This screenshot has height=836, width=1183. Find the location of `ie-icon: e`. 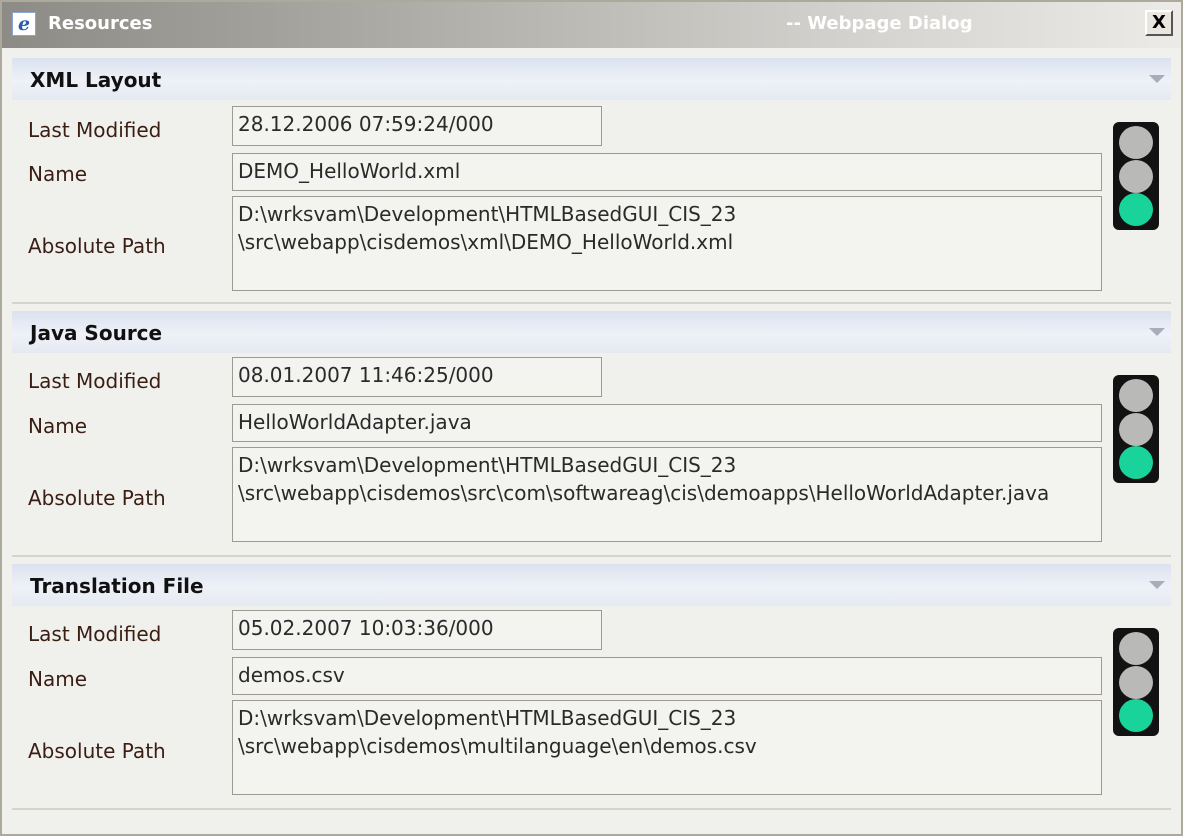

ie-icon: e is located at coordinates (24, 24).